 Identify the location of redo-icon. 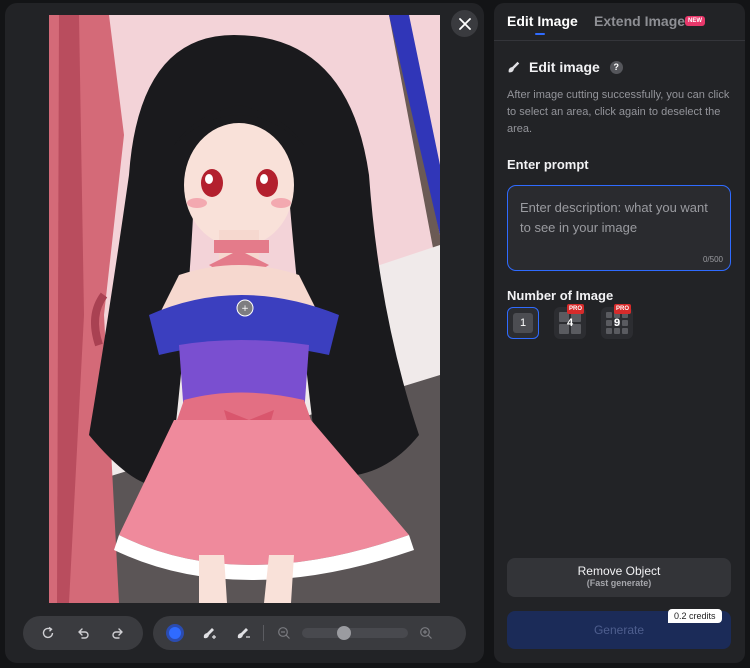
(117, 633).